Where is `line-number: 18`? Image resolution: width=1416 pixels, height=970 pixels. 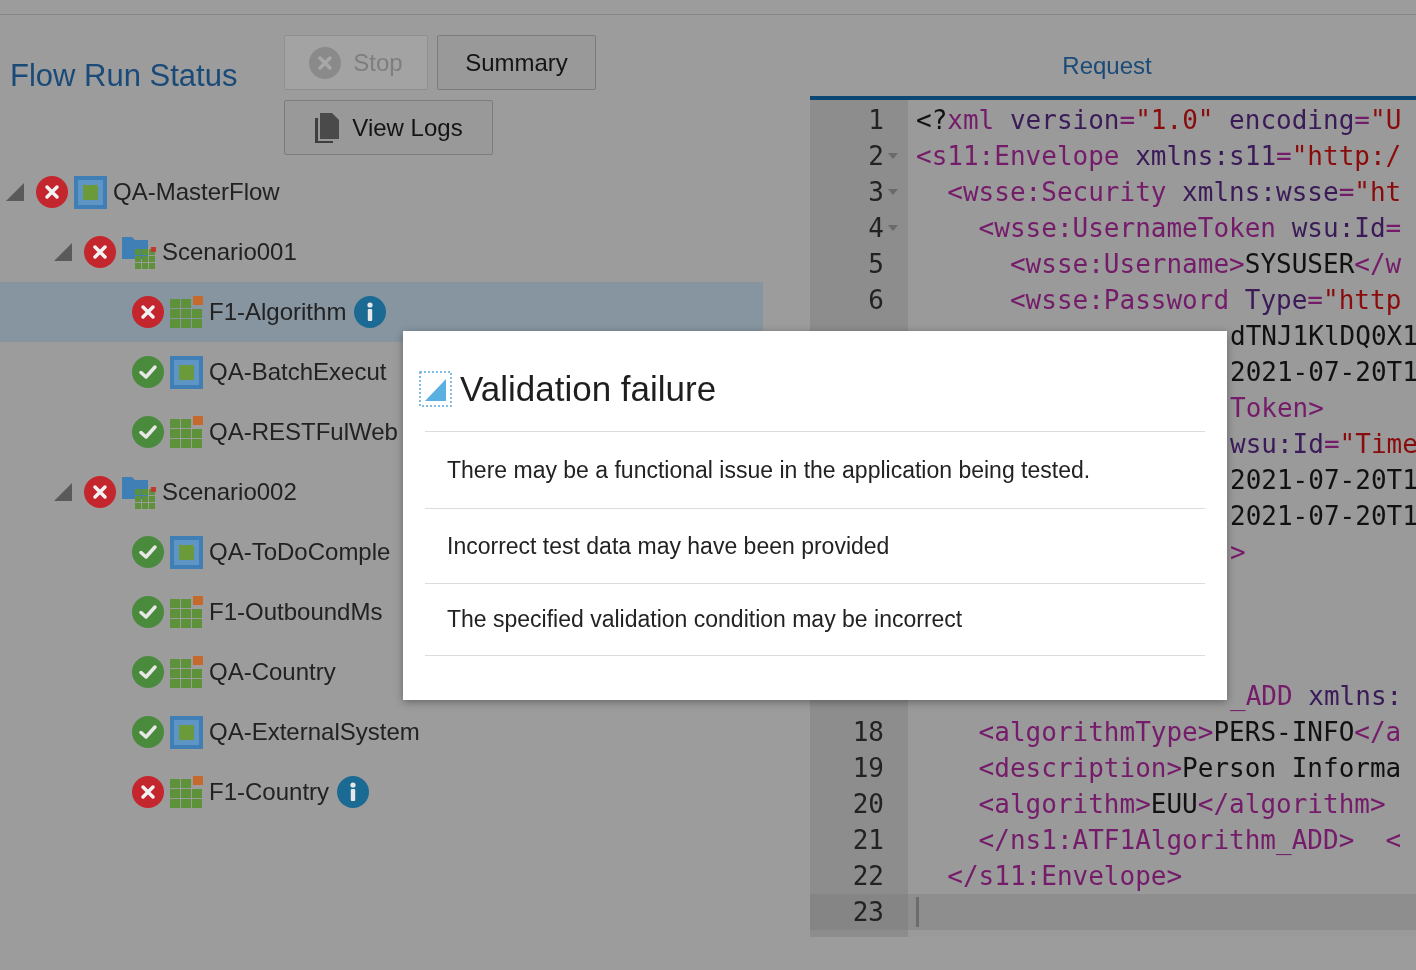
line-number: 18 is located at coordinates (868, 732).